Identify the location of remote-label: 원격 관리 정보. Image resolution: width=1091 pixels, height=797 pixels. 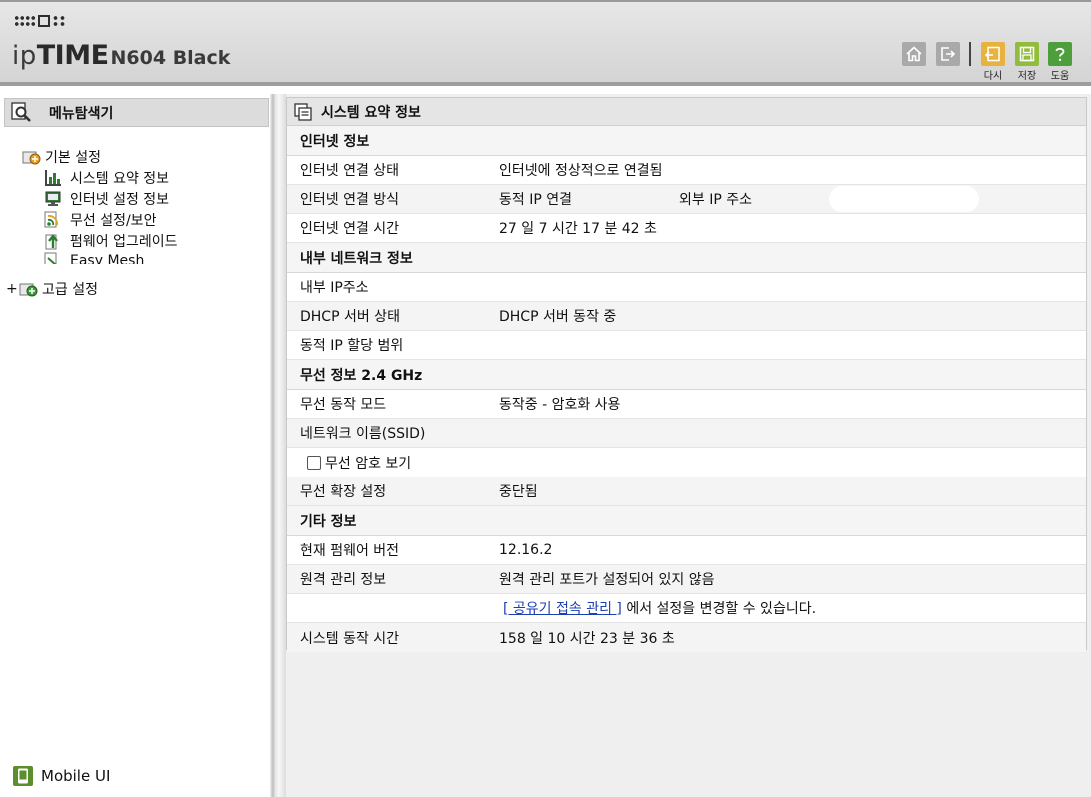
(343, 580).